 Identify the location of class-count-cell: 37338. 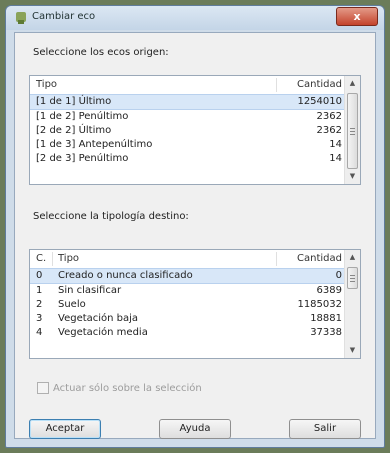
(326, 332).